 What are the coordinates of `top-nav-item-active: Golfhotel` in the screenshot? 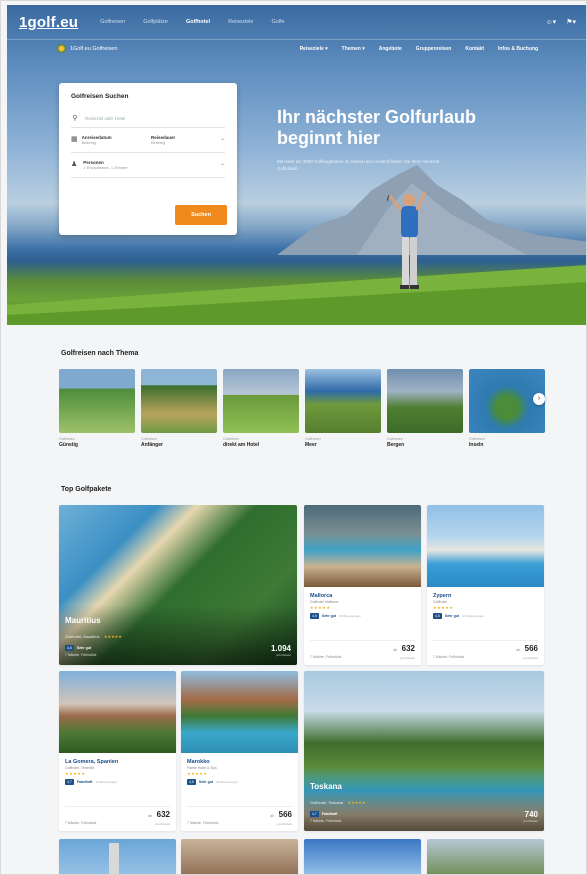 It's located at (198, 22).